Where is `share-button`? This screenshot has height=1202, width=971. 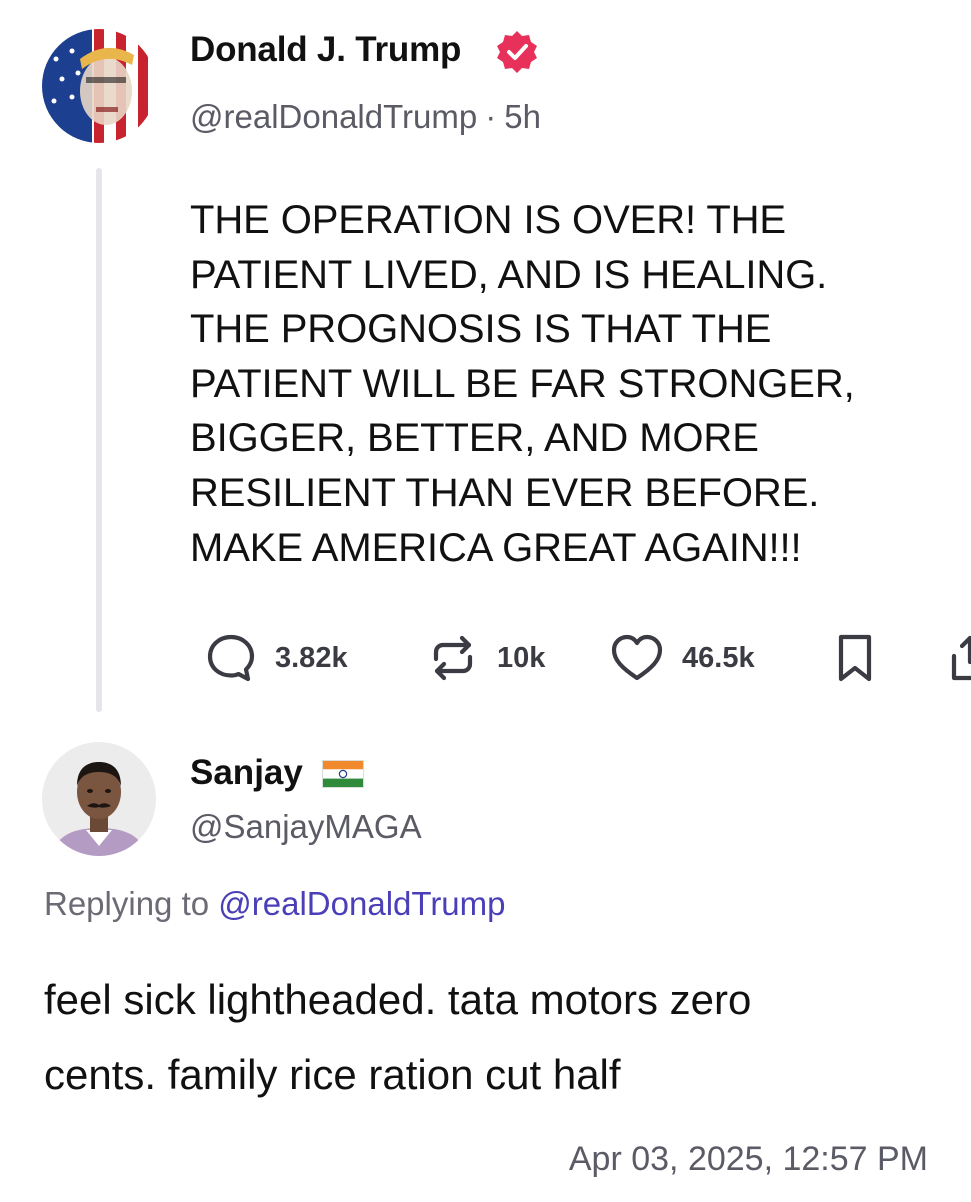
share-button is located at coordinates (958, 658).